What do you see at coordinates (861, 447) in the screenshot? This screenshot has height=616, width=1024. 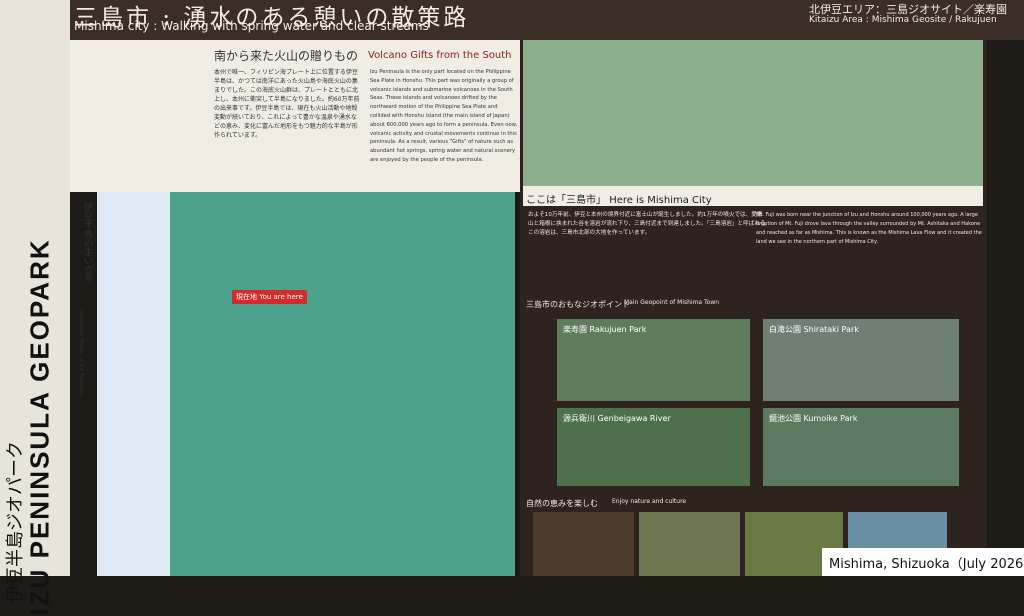 I see `geopoint-photo-4: 鏡池公園 Kumoike Park` at bounding box center [861, 447].